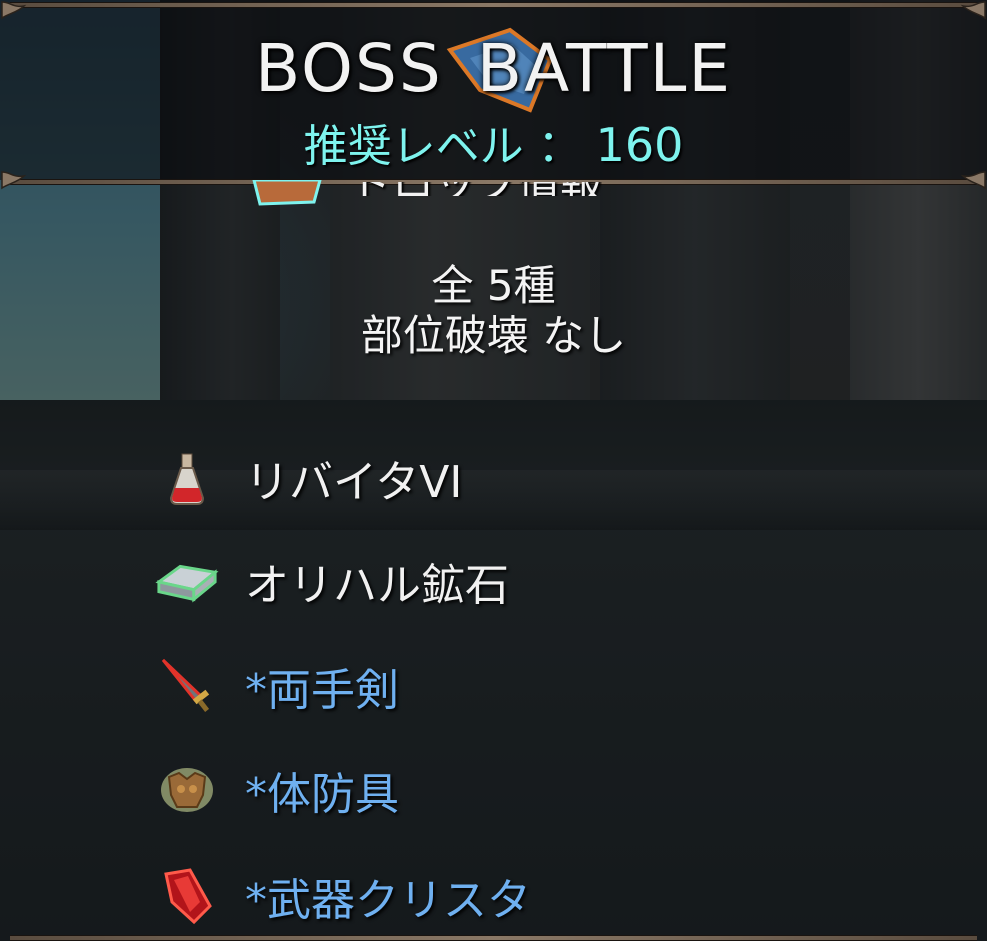  I want to click on body-armor-icon, so click(187, 790).